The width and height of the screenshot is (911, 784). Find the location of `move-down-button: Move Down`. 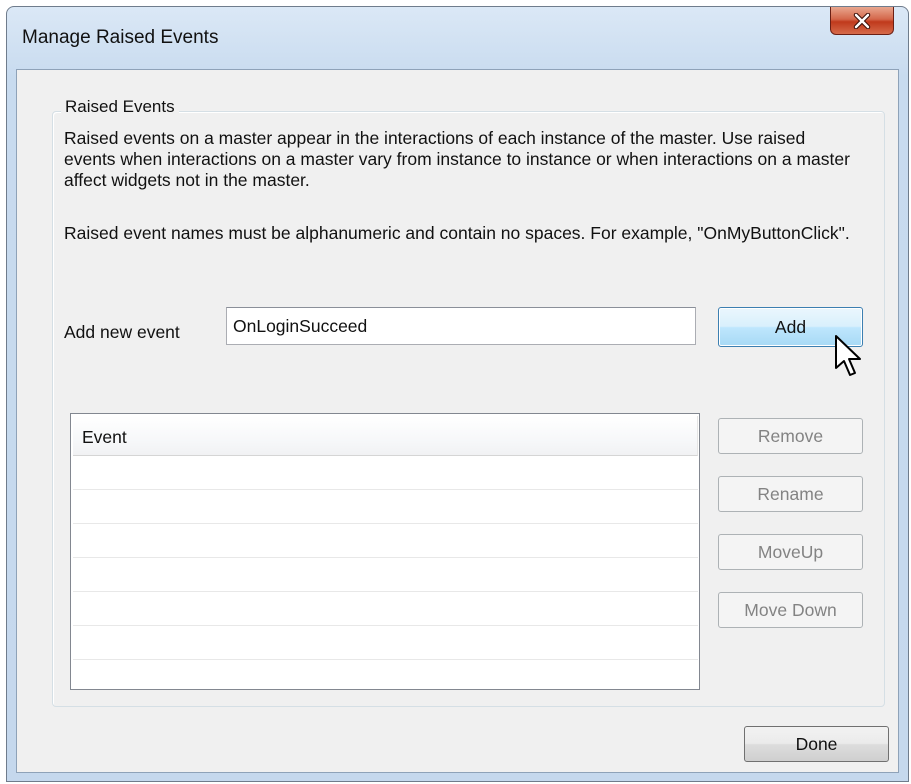

move-down-button: Move Down is located at coordinates (790, 610).